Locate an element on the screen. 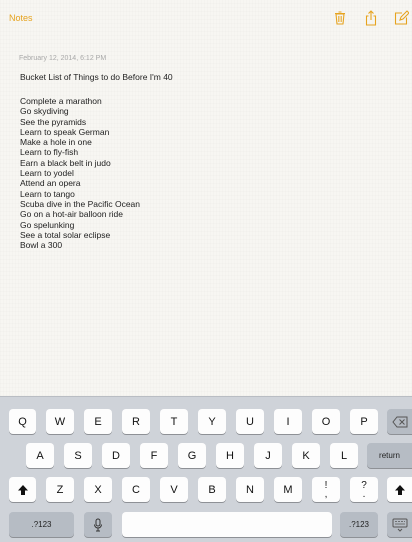  note-line: Go spelunking is located at coordinates (47, 224).